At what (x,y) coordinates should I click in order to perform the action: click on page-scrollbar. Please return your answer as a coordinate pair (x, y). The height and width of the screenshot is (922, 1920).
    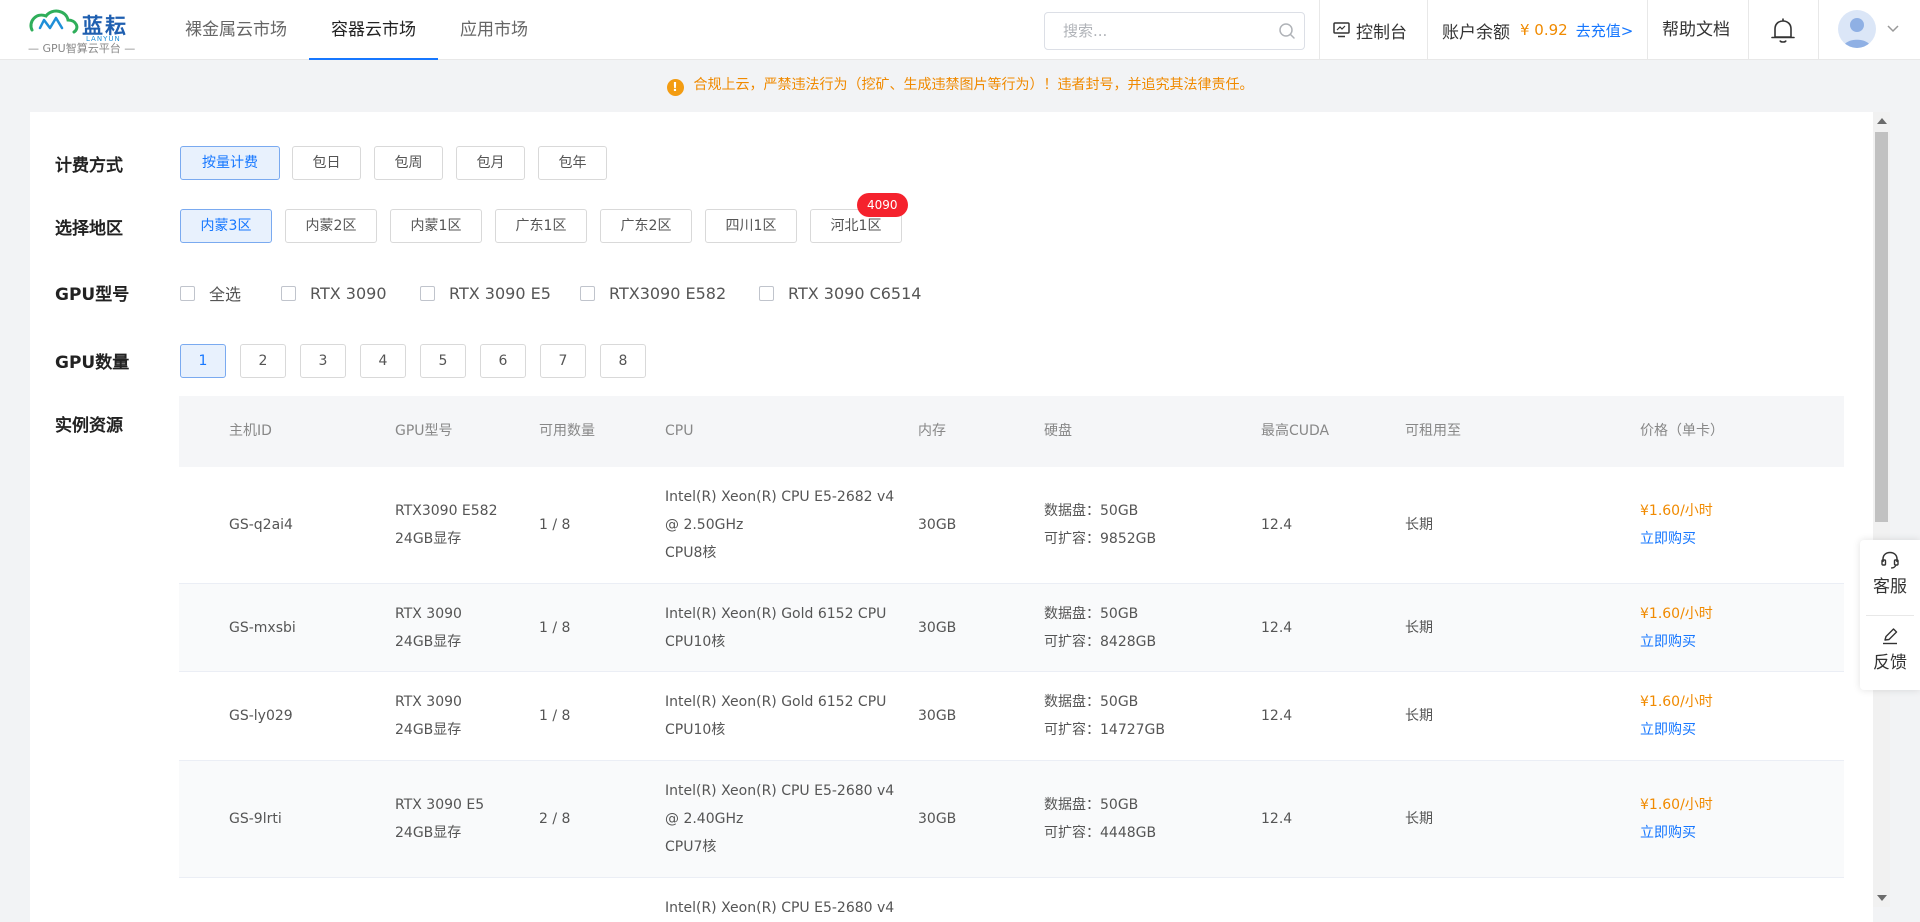
    Looking at the image, I should click on (1881, 509).